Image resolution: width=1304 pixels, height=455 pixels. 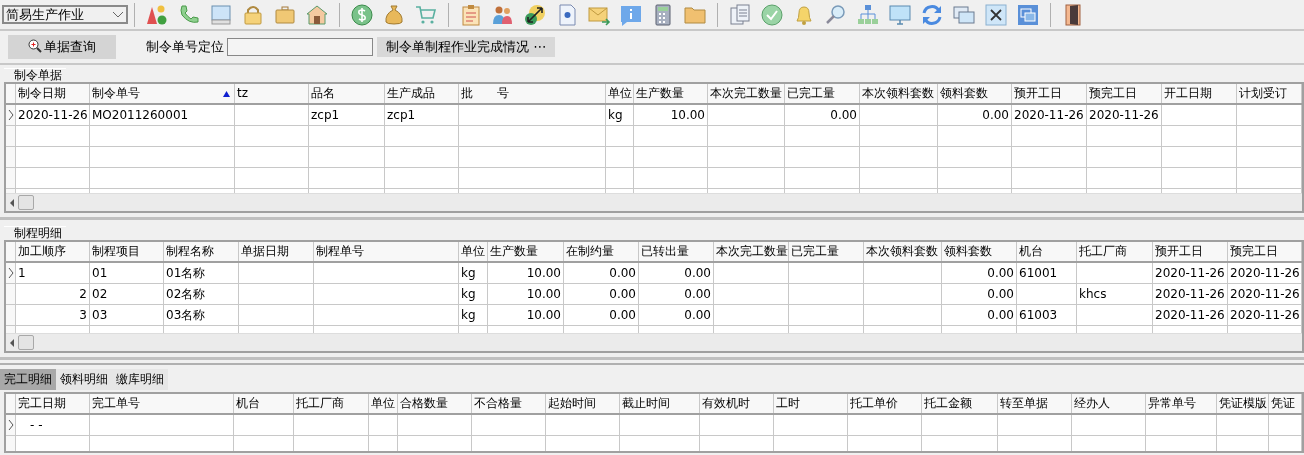 What do you see at coordinates (62, 47) in the screenshot?
I see `query-button: 单据查询` at bounding box center [62, 47].